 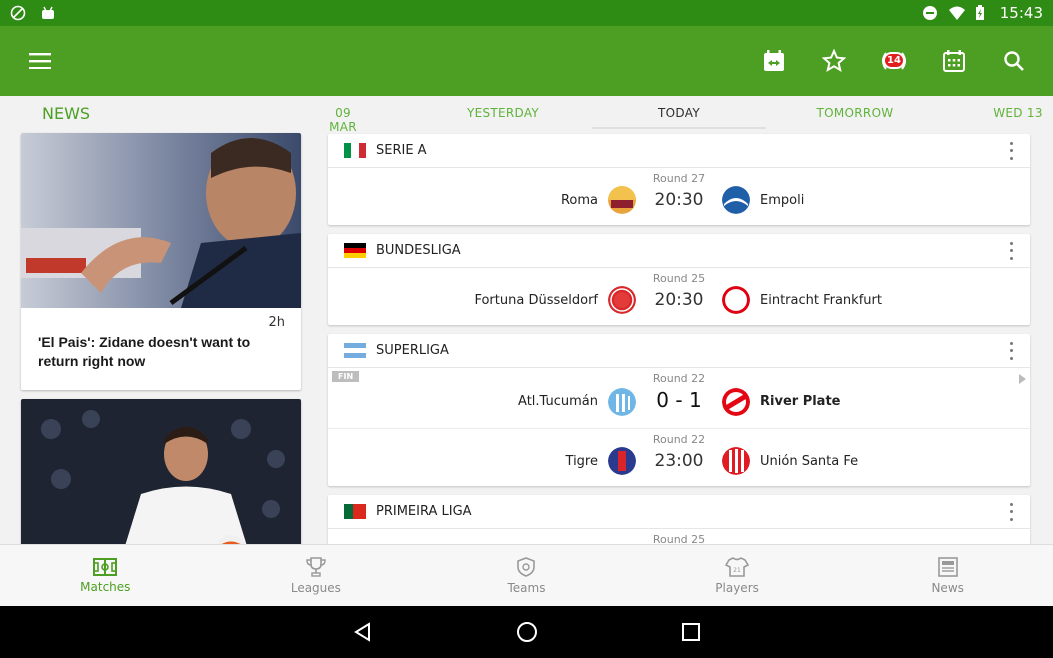 I want to click on status-bar: 15:43, so click(x=526, y=13).